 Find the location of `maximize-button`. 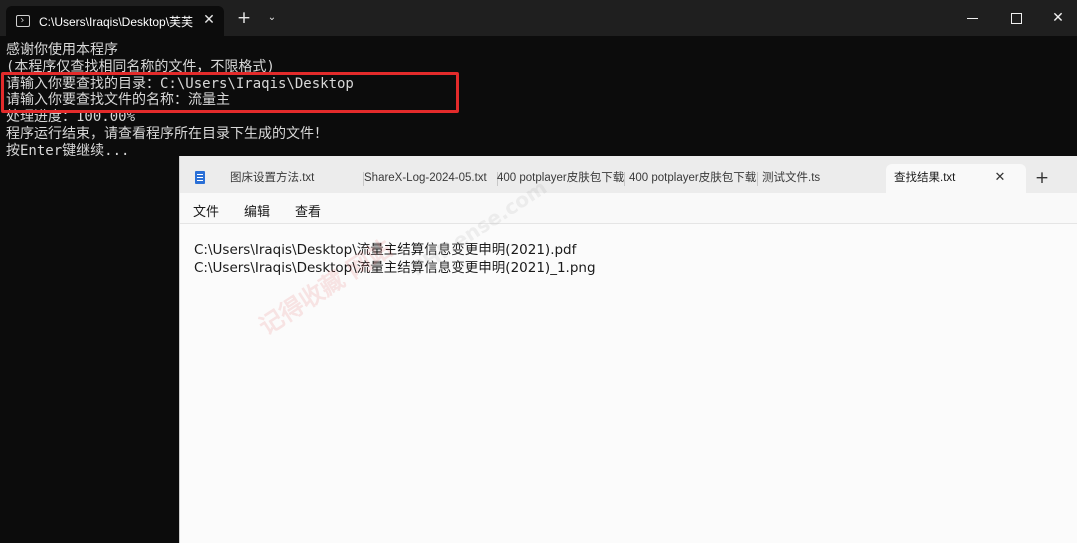

maximize-button is located at coordinates (1016, 18).